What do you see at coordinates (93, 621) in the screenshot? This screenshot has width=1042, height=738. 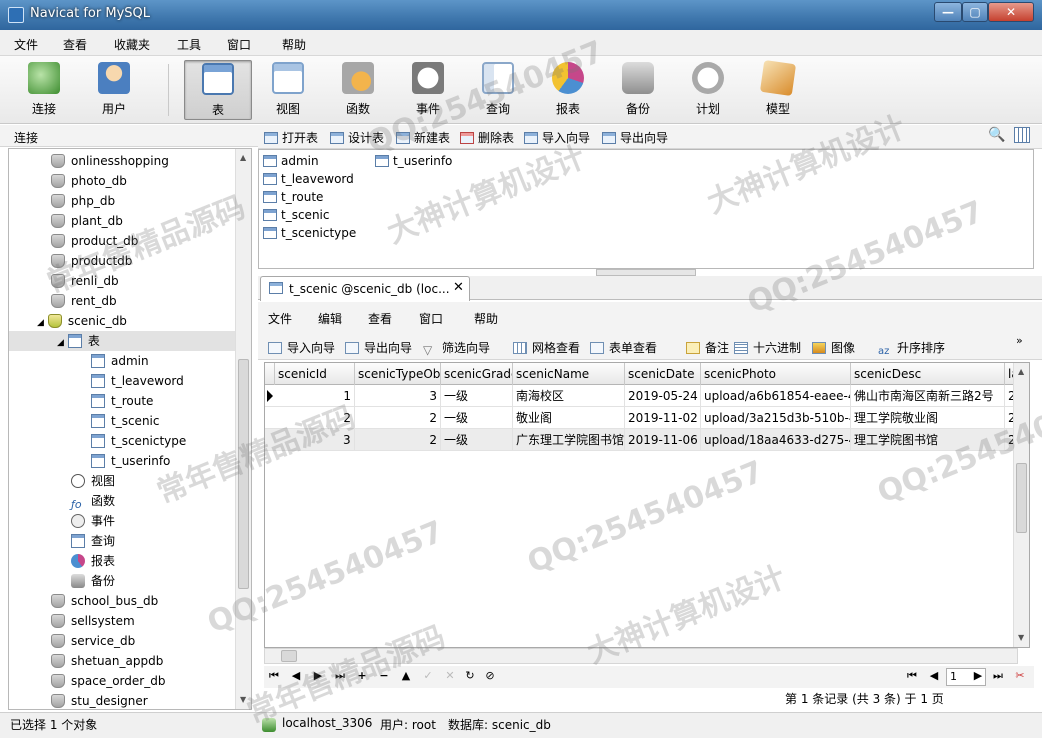 I see `tree-db-item: sellsystem` at bounding box center [93, 621].